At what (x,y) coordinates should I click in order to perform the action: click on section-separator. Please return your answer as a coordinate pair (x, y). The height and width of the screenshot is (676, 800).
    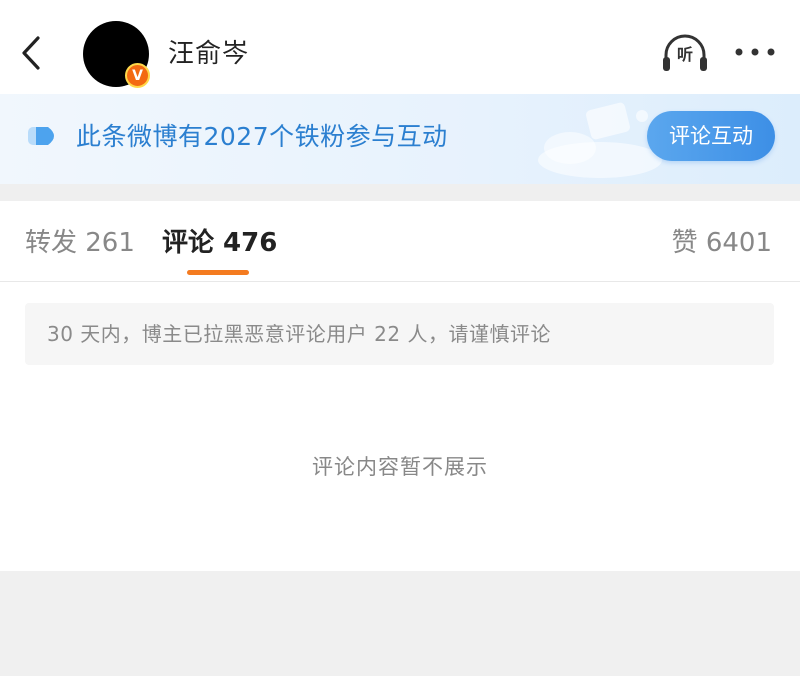
    Looking at the image, I should click on (400, 192).